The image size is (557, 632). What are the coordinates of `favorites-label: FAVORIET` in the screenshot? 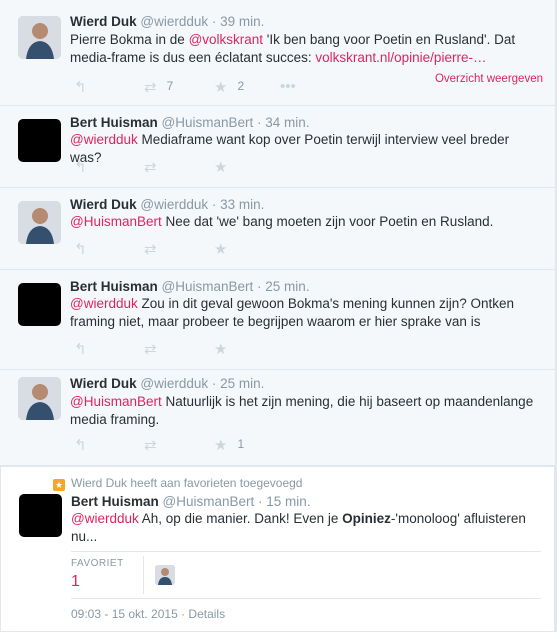 It's located at (97, 563).